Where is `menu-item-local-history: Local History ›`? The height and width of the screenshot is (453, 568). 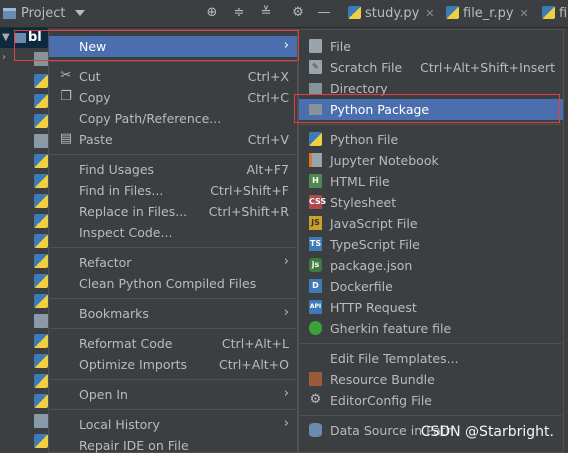
menu-item-local-history: Local History › is located at coordinates (173, 424).